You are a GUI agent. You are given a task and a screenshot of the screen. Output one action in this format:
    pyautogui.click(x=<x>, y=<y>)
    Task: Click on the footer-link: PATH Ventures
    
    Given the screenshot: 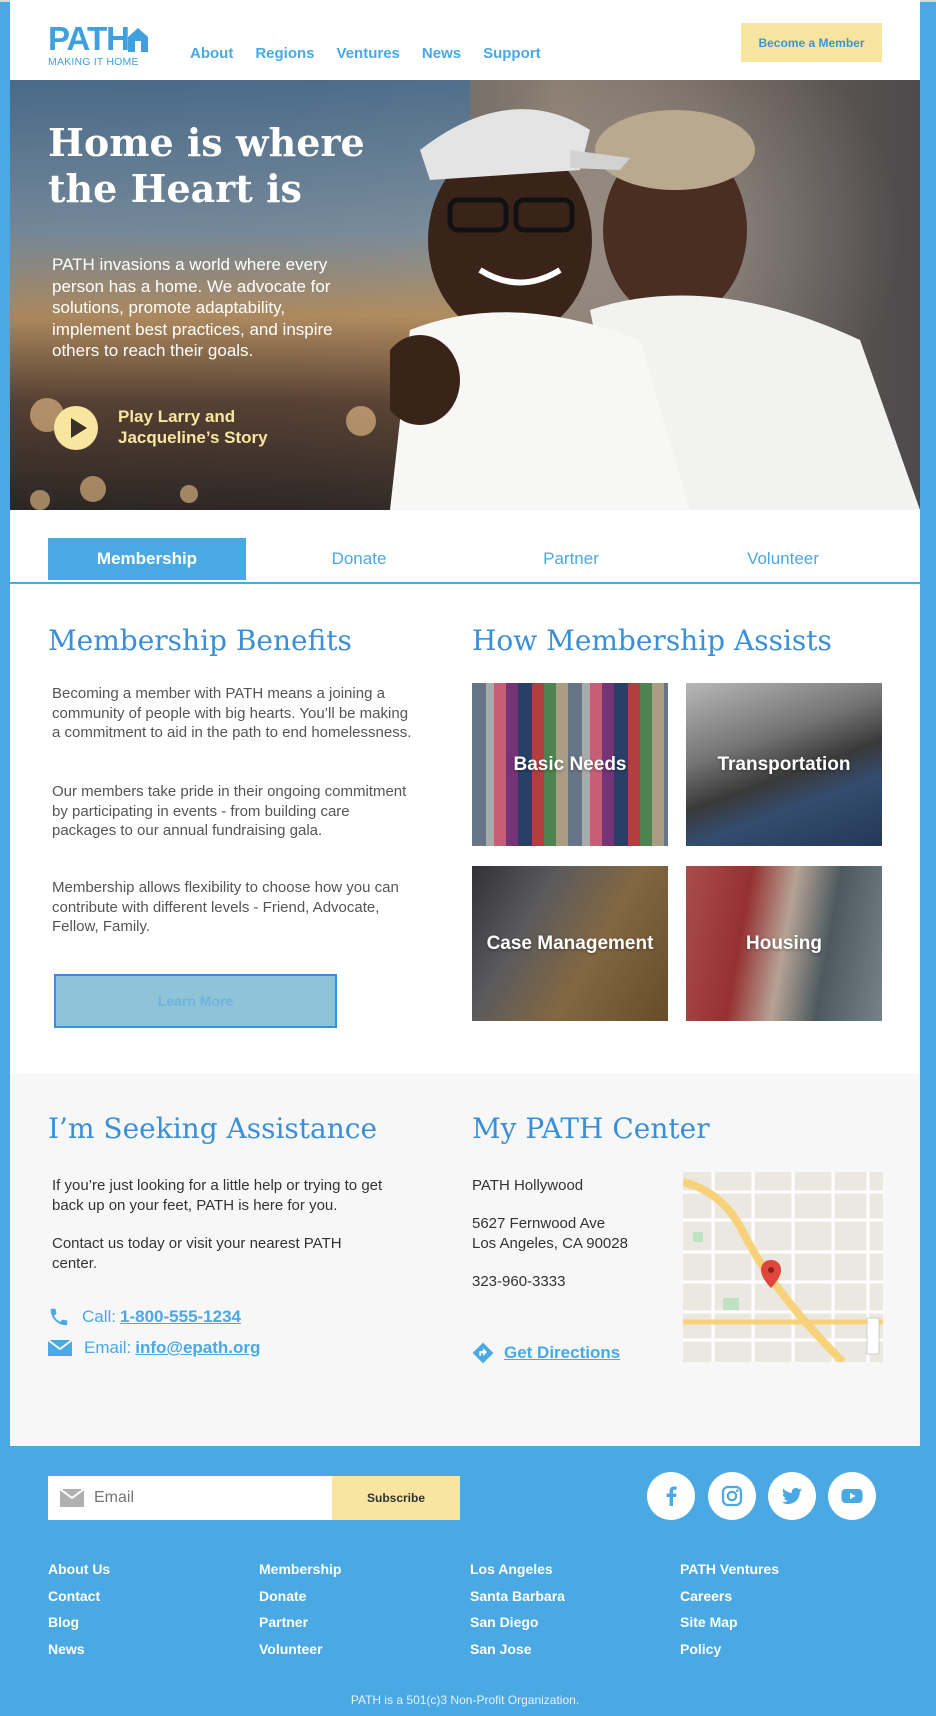 What is the action you would take?
    pyautogui.click(x=729, y=1569)
    